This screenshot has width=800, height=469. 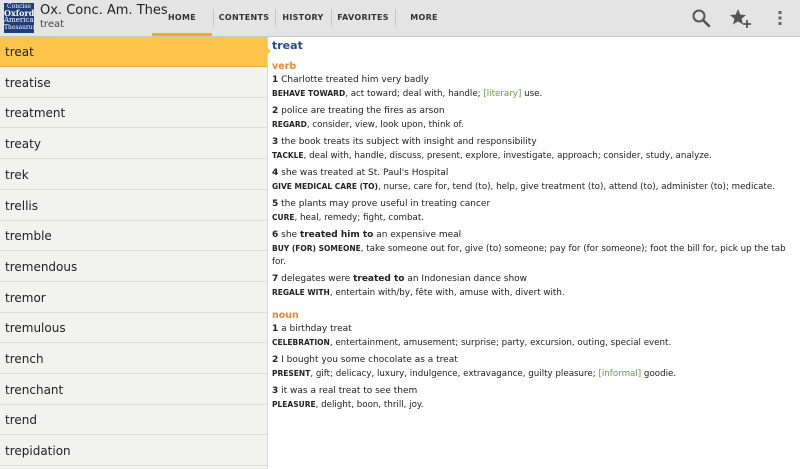 I want to click on word-item: trek, so click(x=133, y=174).